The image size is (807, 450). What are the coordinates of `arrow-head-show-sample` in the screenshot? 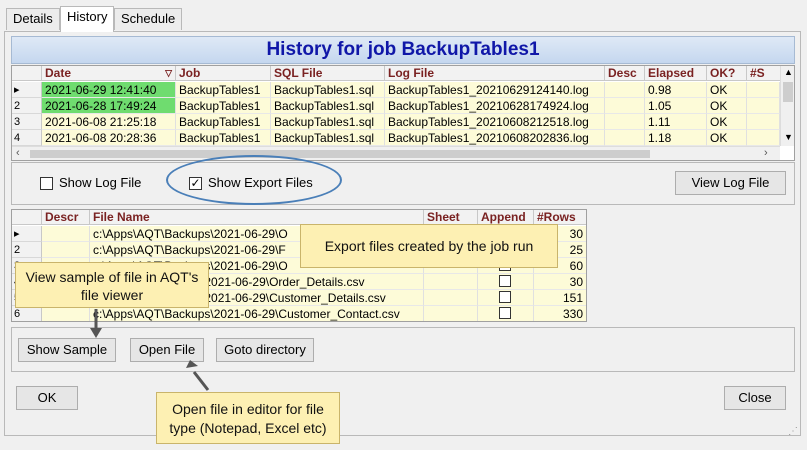 It's located at (96, 333).